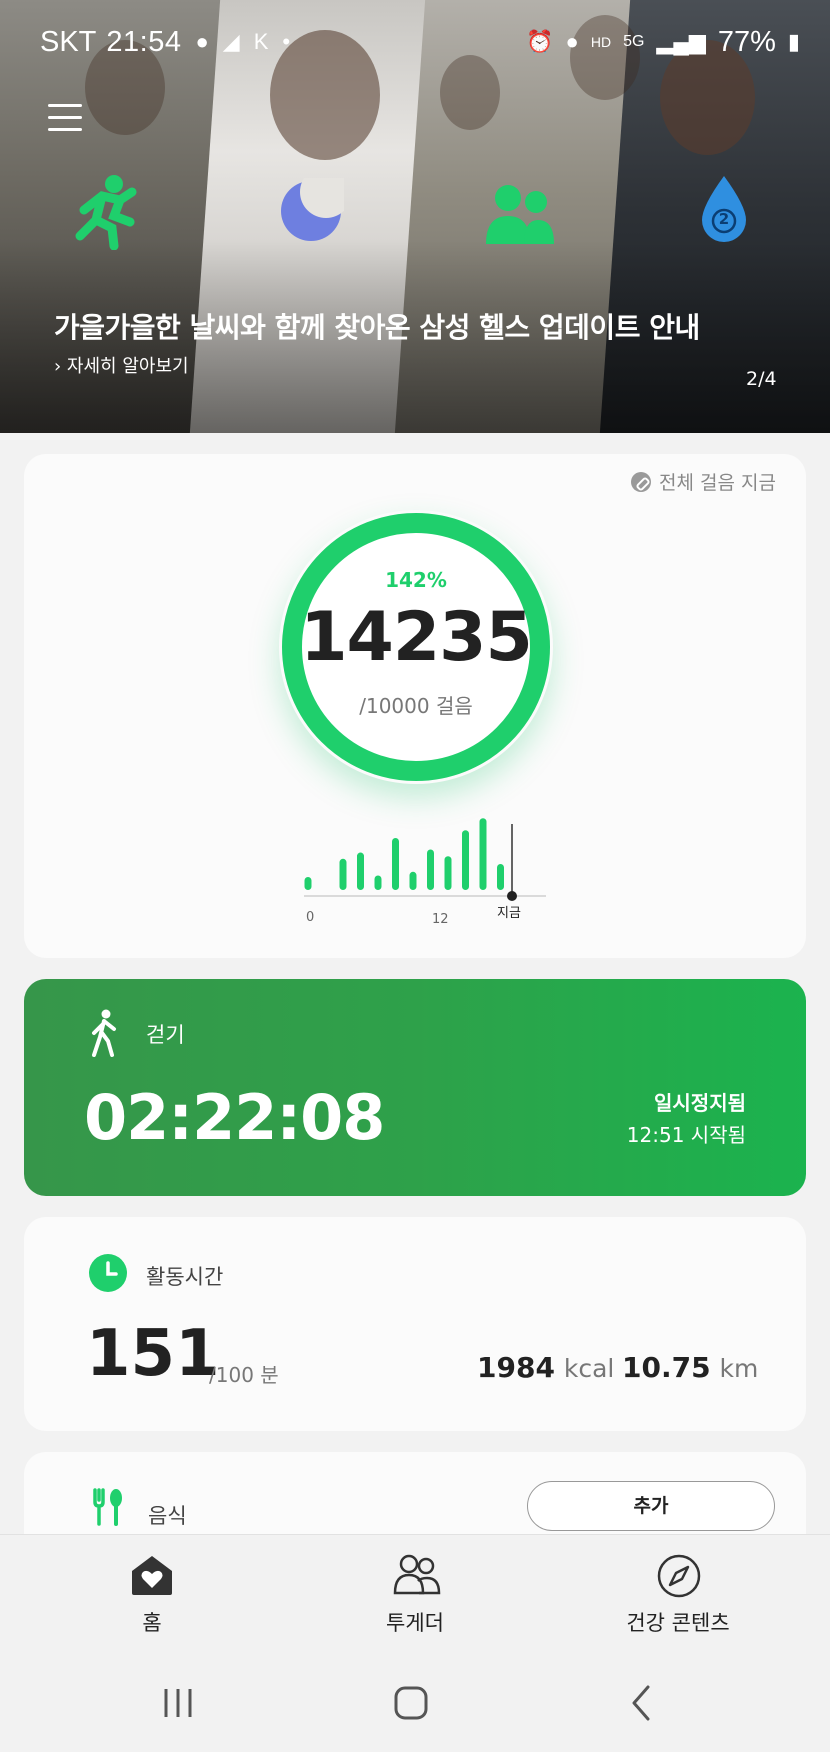 This screenshot has height=1752, width=830. I want to click on hero-page-indicator: 2/4, so click(761, 379).